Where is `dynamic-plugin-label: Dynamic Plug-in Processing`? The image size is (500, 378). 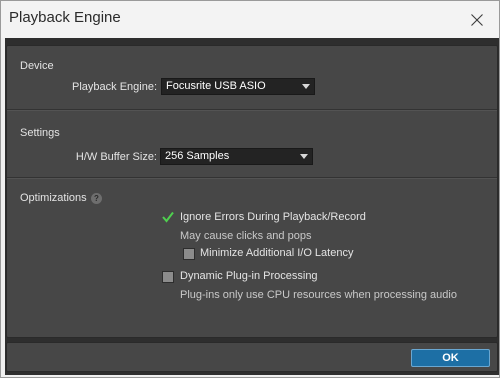
dynamic-plugin-label: Dynamic Plug-in Processing is located at coordinates (249, 276).